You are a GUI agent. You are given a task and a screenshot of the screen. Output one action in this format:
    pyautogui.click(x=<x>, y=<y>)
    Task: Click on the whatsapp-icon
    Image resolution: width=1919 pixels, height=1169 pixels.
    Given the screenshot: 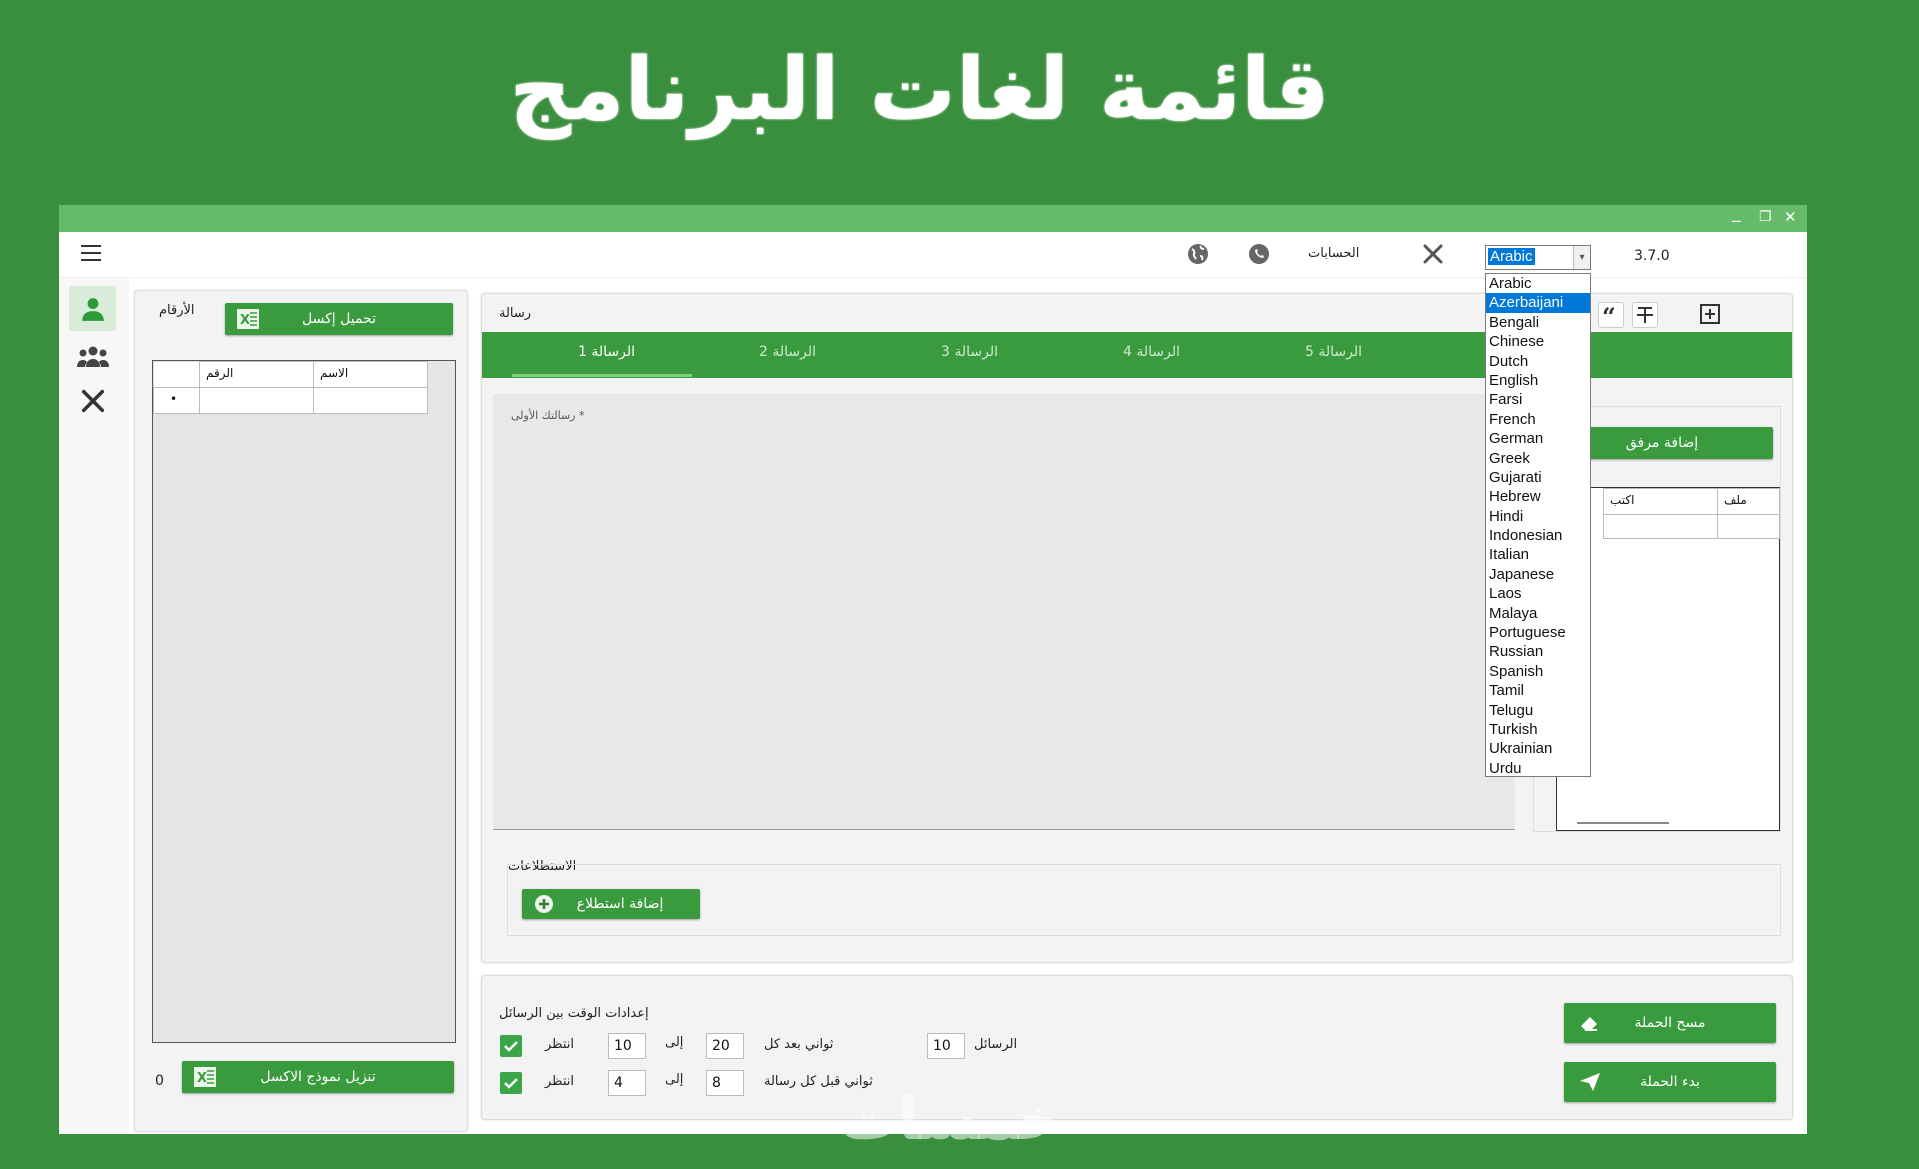 What is the action you would take?
    pyautogui.click(x=1259, y=256)
    